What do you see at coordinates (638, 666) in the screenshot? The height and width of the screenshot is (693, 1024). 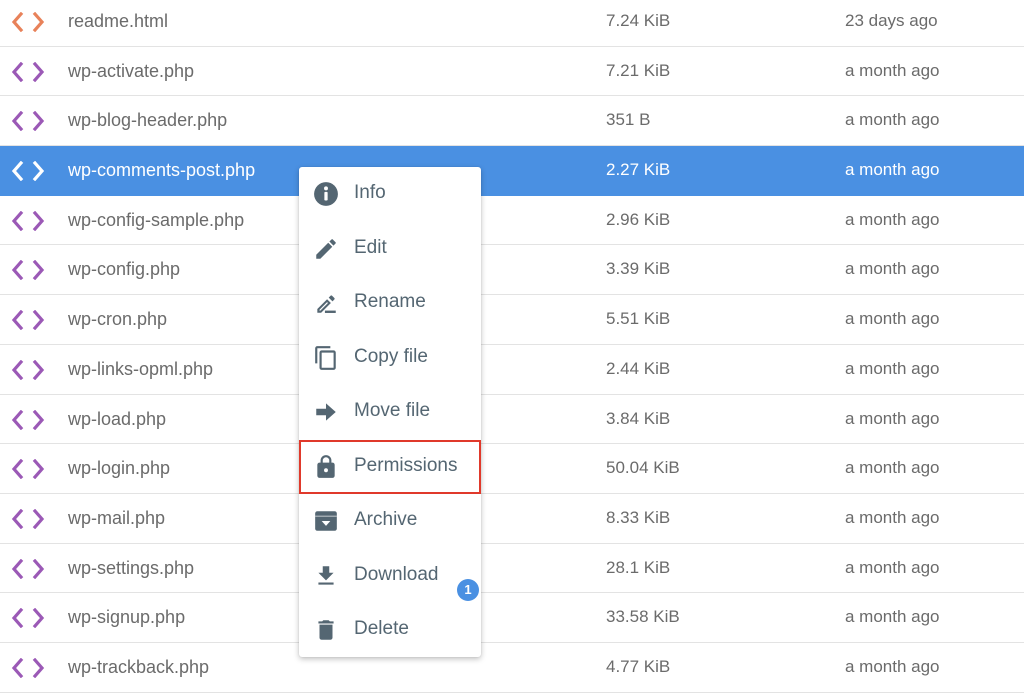 I see `file-size: 4.77 KiB` at bounding box center [638, 666].